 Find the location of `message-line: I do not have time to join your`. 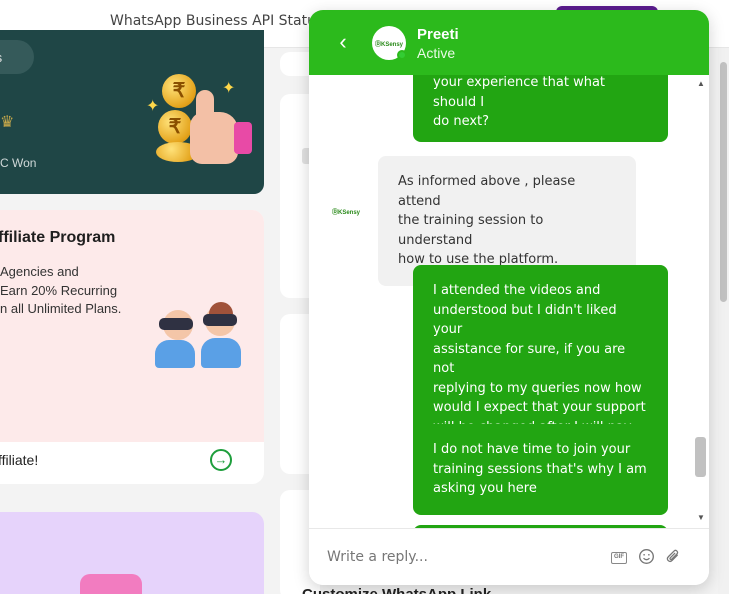

message-line: I do not have time to join your is located at coordinates (532, 449).